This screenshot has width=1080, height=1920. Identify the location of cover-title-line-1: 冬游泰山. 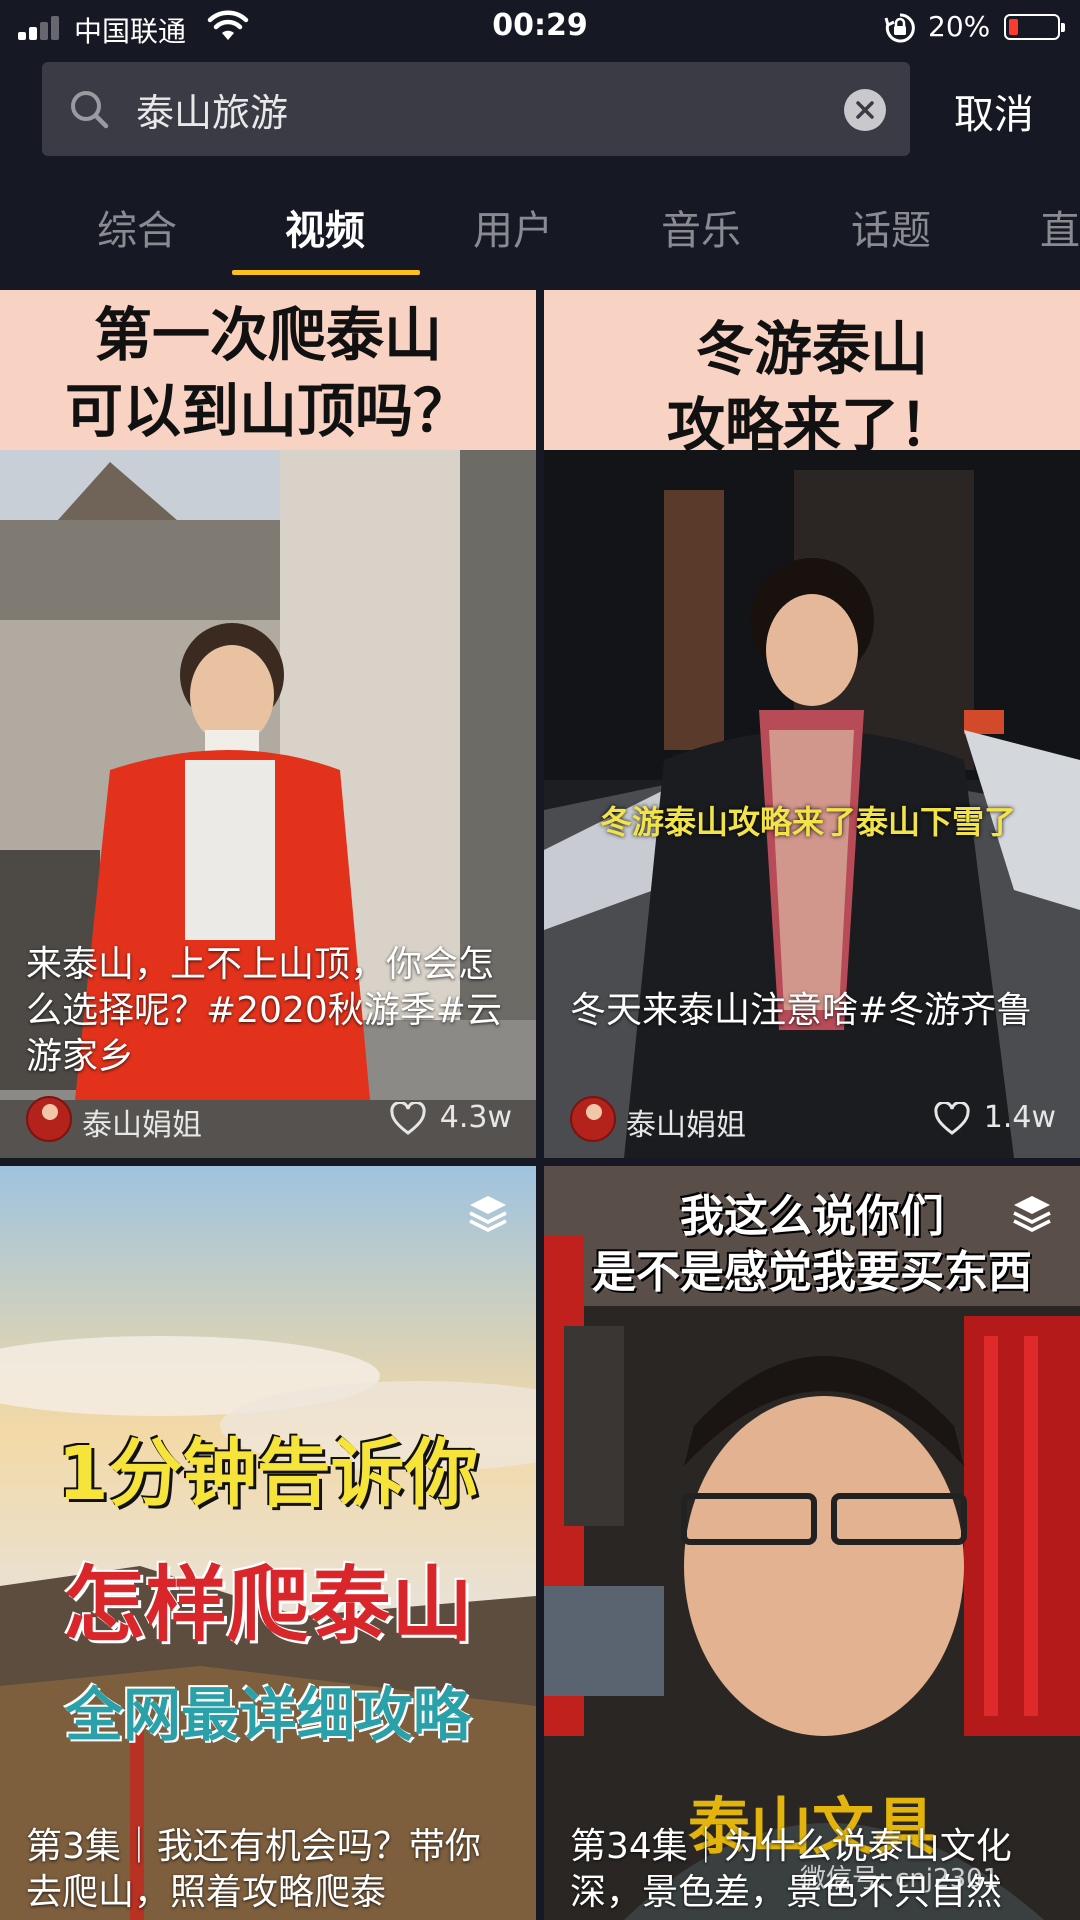
(811, 349).